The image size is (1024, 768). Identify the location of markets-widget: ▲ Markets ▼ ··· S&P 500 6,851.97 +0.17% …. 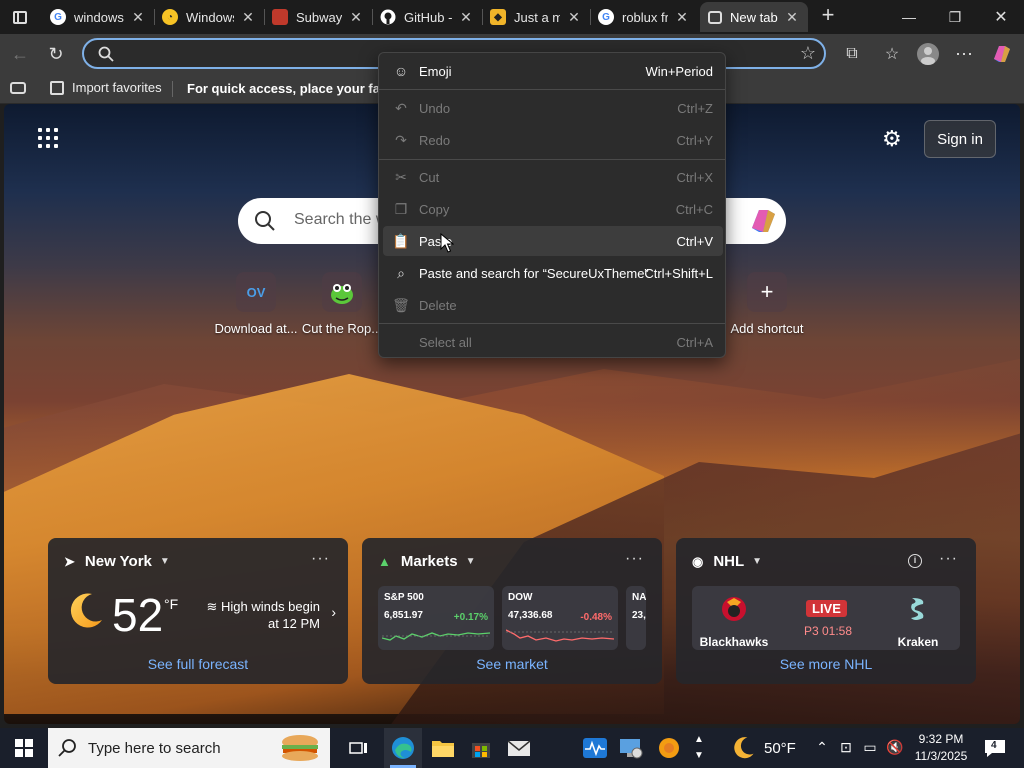
(512, 611).